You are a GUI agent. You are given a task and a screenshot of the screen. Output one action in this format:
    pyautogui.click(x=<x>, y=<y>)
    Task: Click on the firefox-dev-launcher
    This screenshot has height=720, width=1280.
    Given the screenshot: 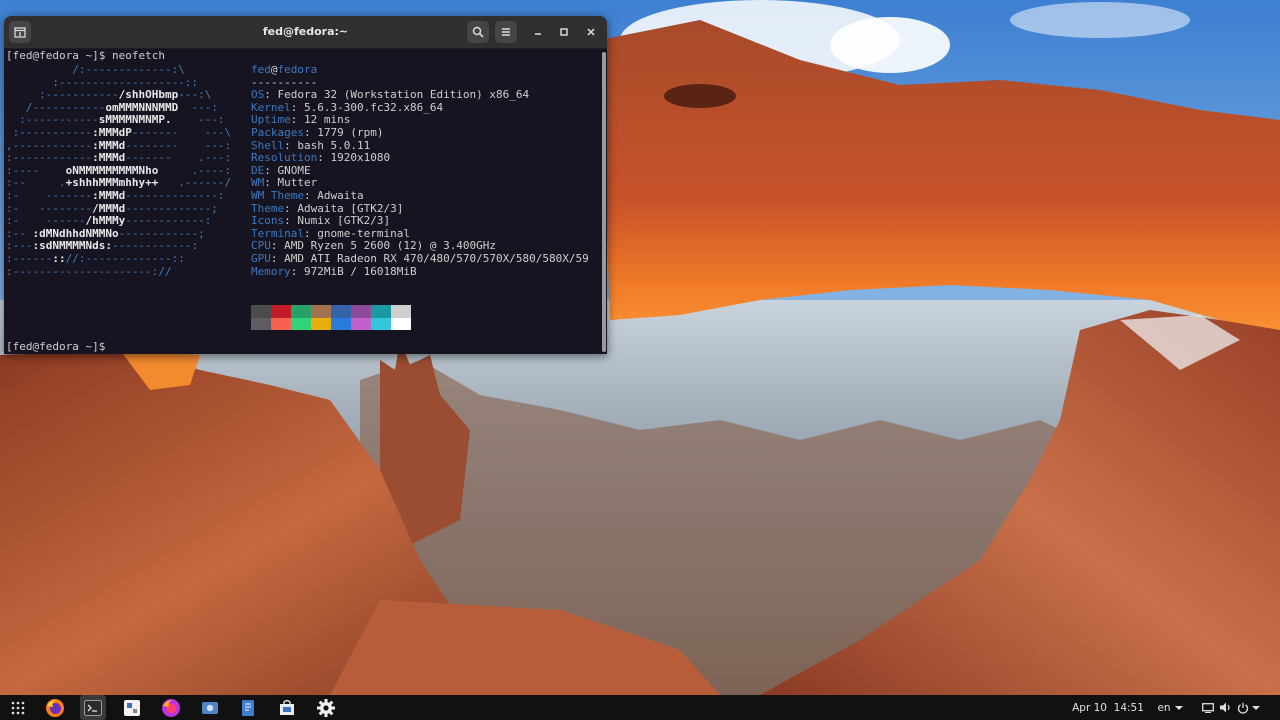 What is the action you would take?
    pyautogui.click(x=171, y=707)
    